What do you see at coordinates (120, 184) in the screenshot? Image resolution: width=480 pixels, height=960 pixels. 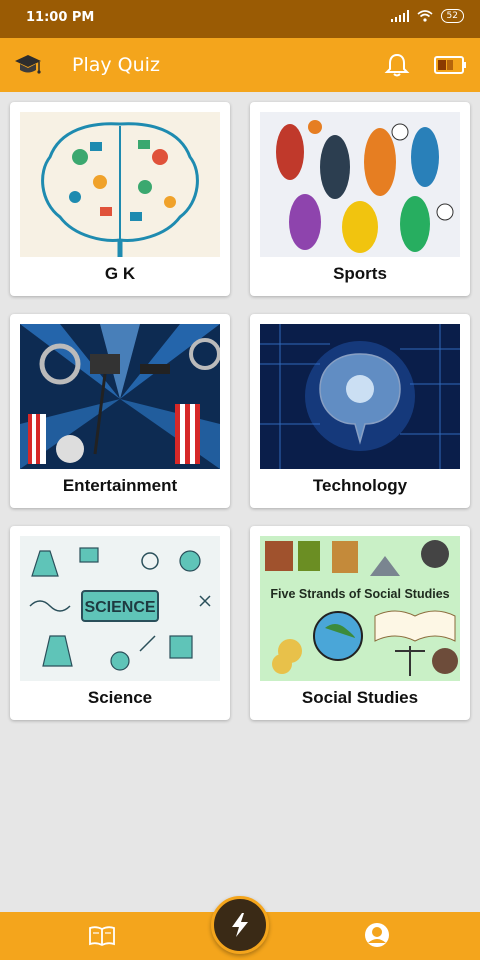 I see `gk-image` at bounding box center [120, 184].